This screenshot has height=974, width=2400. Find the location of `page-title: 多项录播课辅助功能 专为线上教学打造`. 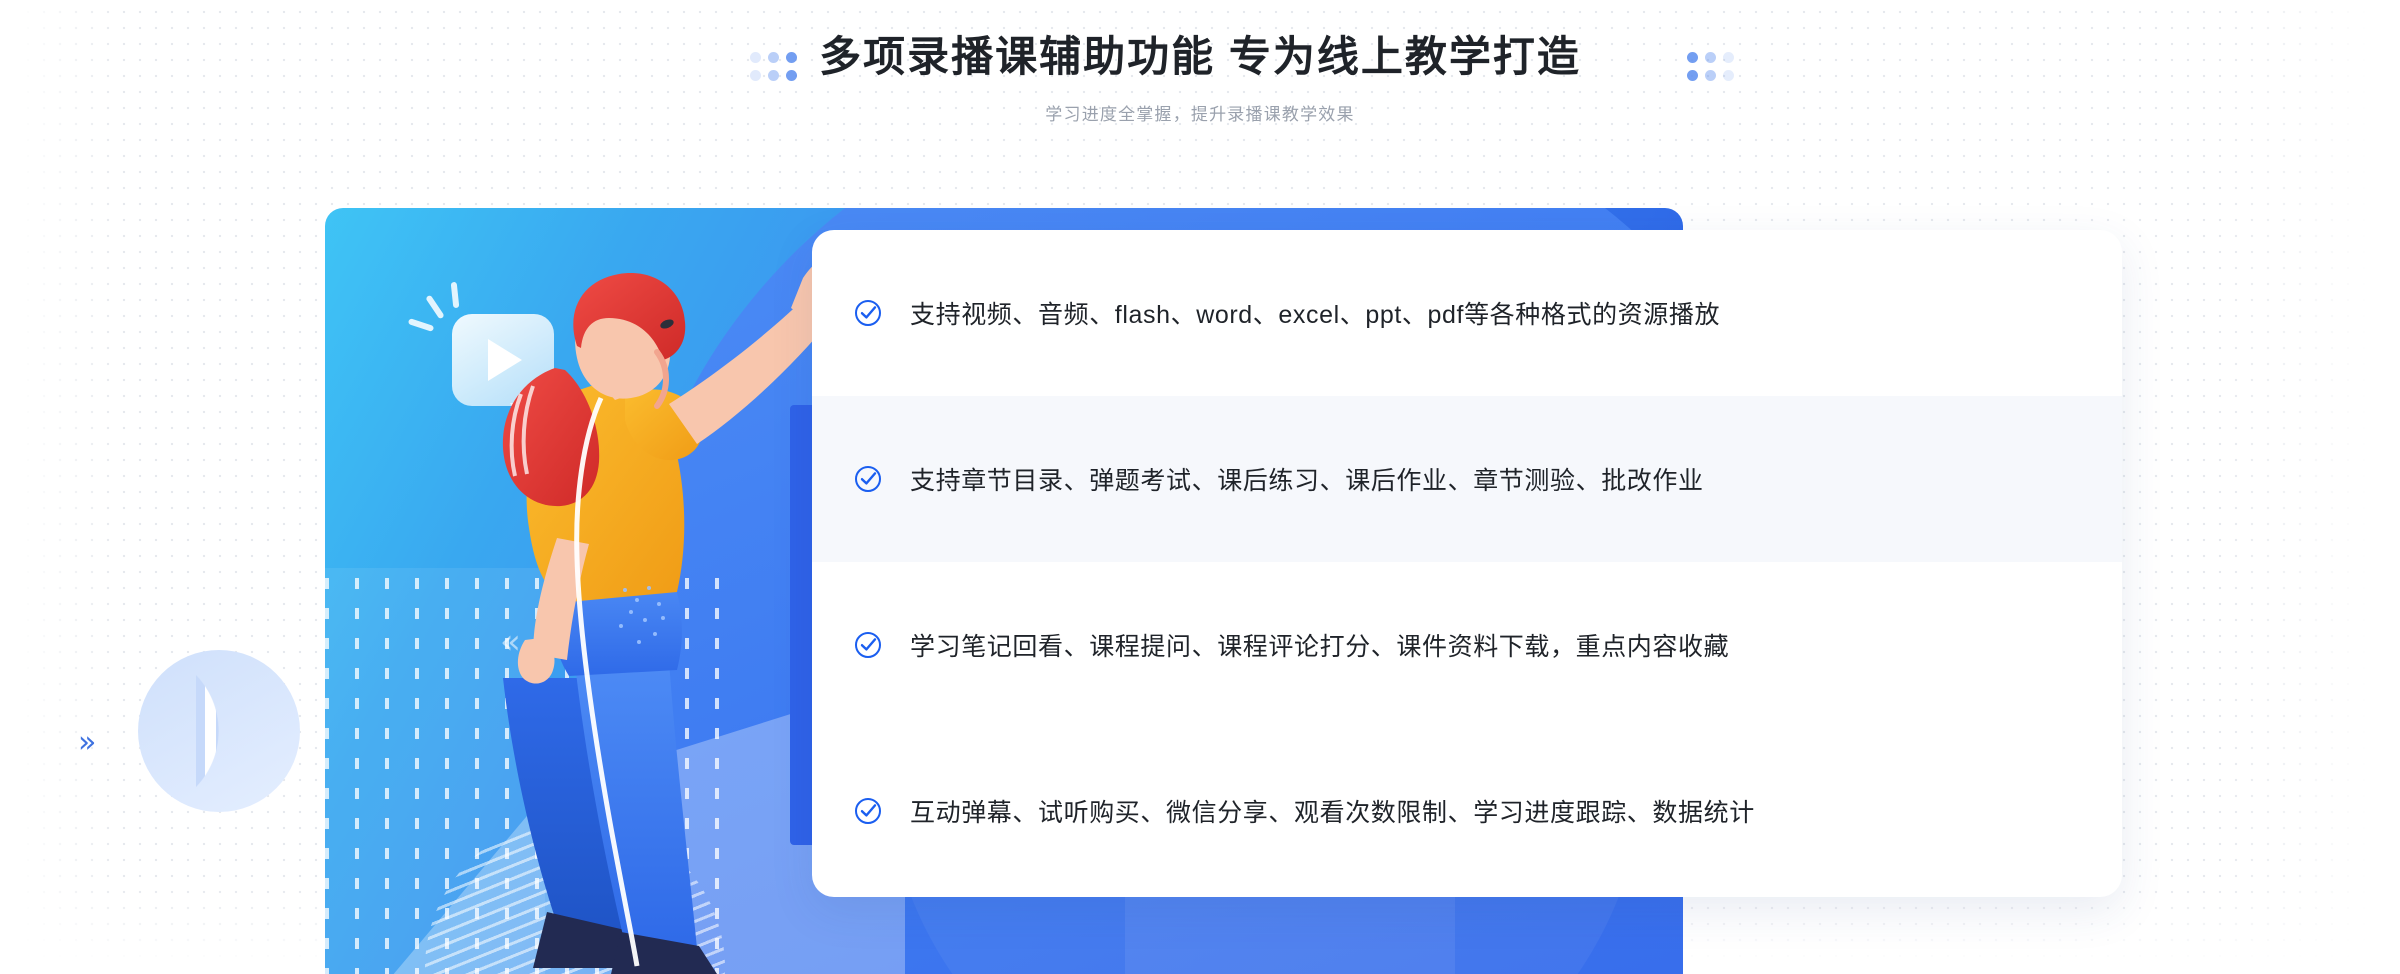

page-title: 多项录播课辅助功能 专为线上教学打造 is located at coordinates (1200, 56).